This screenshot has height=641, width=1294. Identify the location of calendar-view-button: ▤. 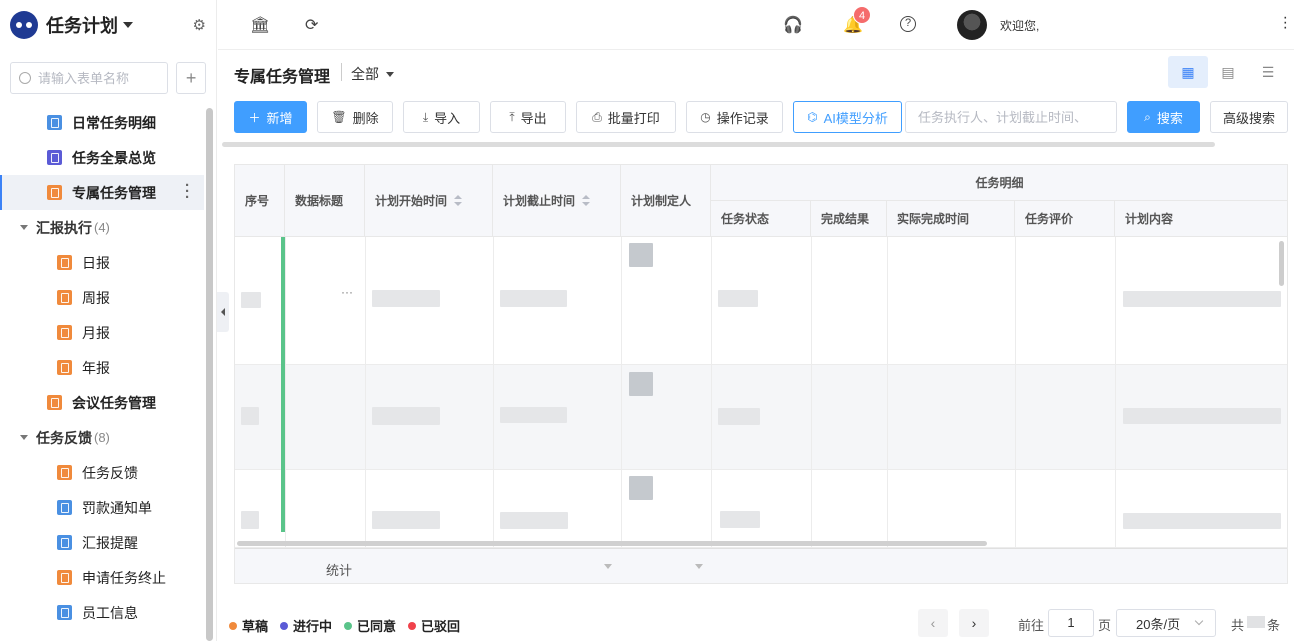
(1228, 72).